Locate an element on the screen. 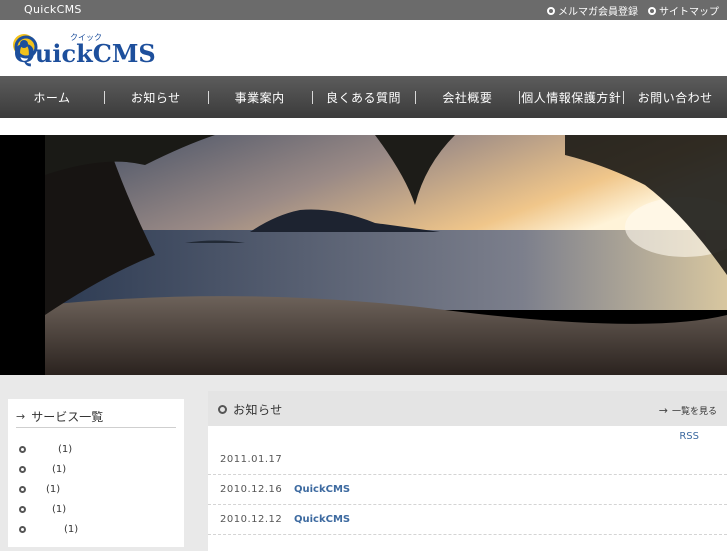 The image size is (727, 551). sitemap-link: サイトマップ is located at coordinates (683, 10).